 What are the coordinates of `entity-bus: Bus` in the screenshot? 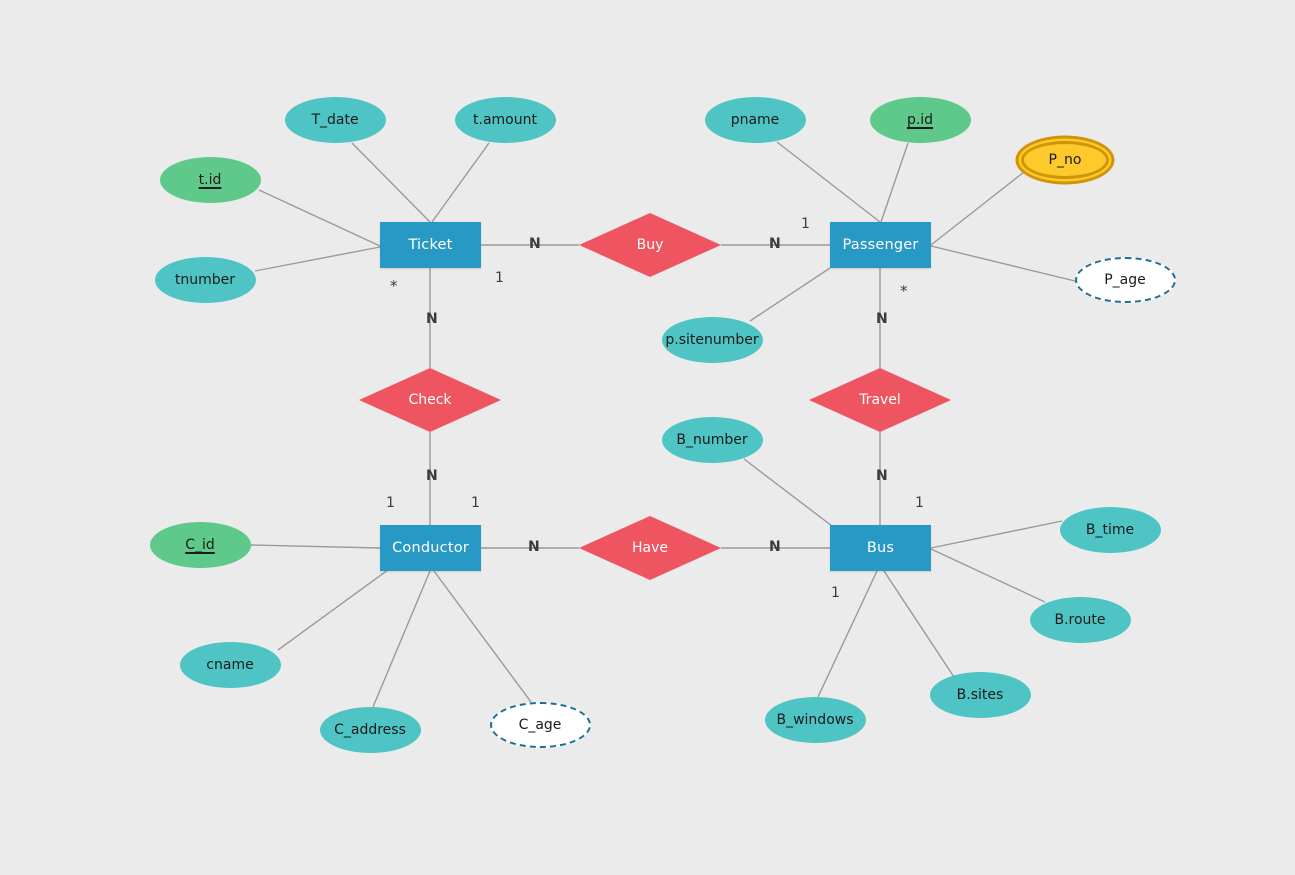 It's located at (880, 548).